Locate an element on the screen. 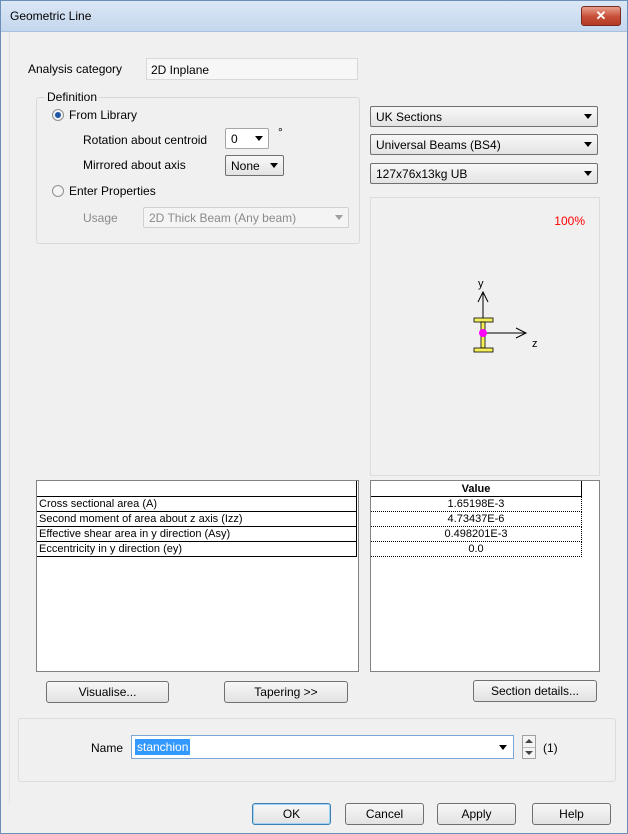 The image size is (628, 834). from-library-label: From Library is located at coordinates (103, 115).